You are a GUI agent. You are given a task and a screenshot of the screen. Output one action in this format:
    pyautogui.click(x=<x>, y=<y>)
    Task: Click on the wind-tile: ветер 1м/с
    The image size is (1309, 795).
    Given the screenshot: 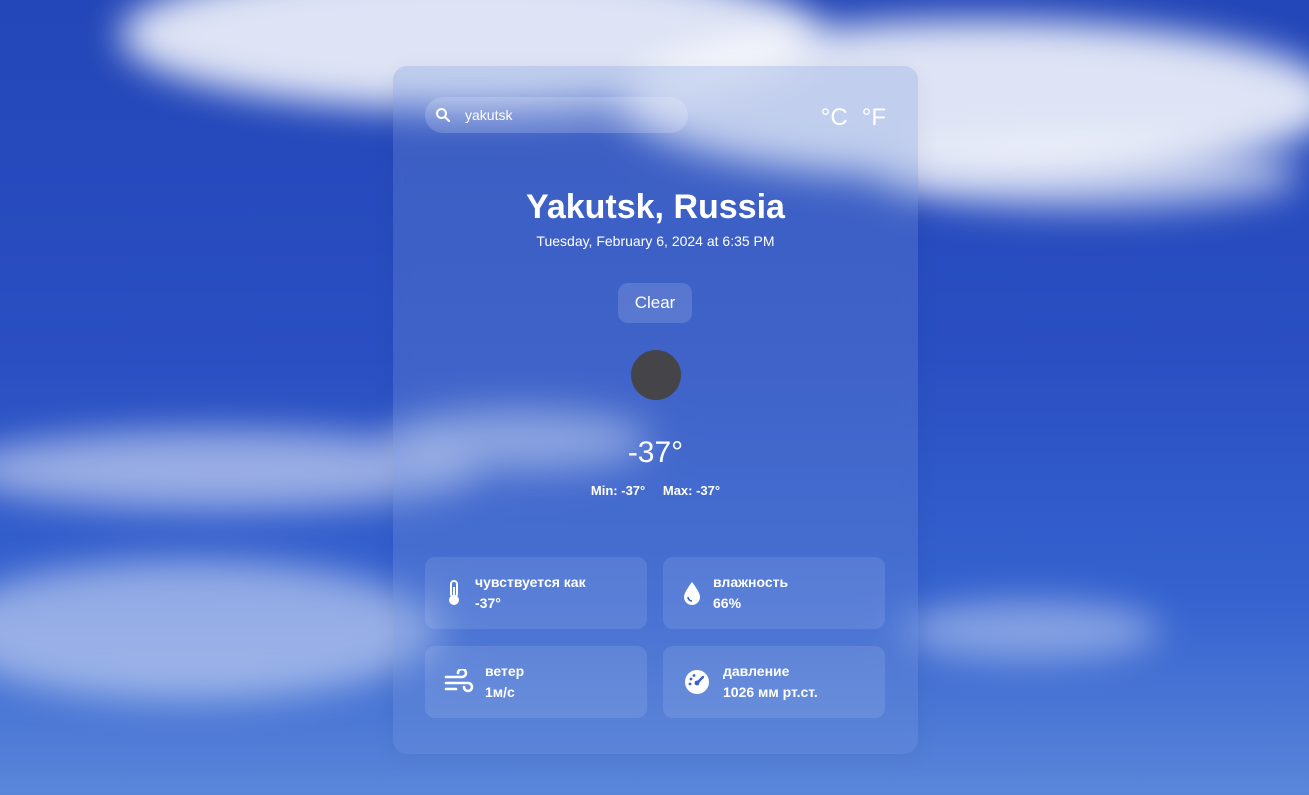 What is the action you would take?
    pyautogui.click(x=536, y=682)
    